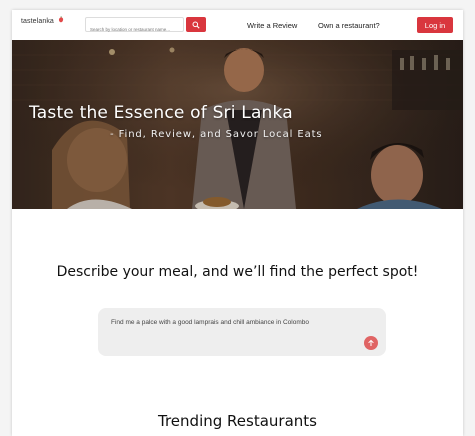  I want to click on search-field, so click(134, 26).